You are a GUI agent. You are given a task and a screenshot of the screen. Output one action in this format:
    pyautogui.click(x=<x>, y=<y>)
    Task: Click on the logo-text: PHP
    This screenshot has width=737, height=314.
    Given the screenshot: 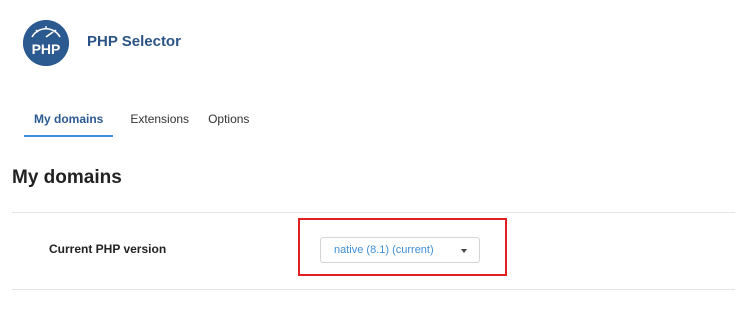 What is the action you would take?
    pyautogui.click(x=46, y=49)
    